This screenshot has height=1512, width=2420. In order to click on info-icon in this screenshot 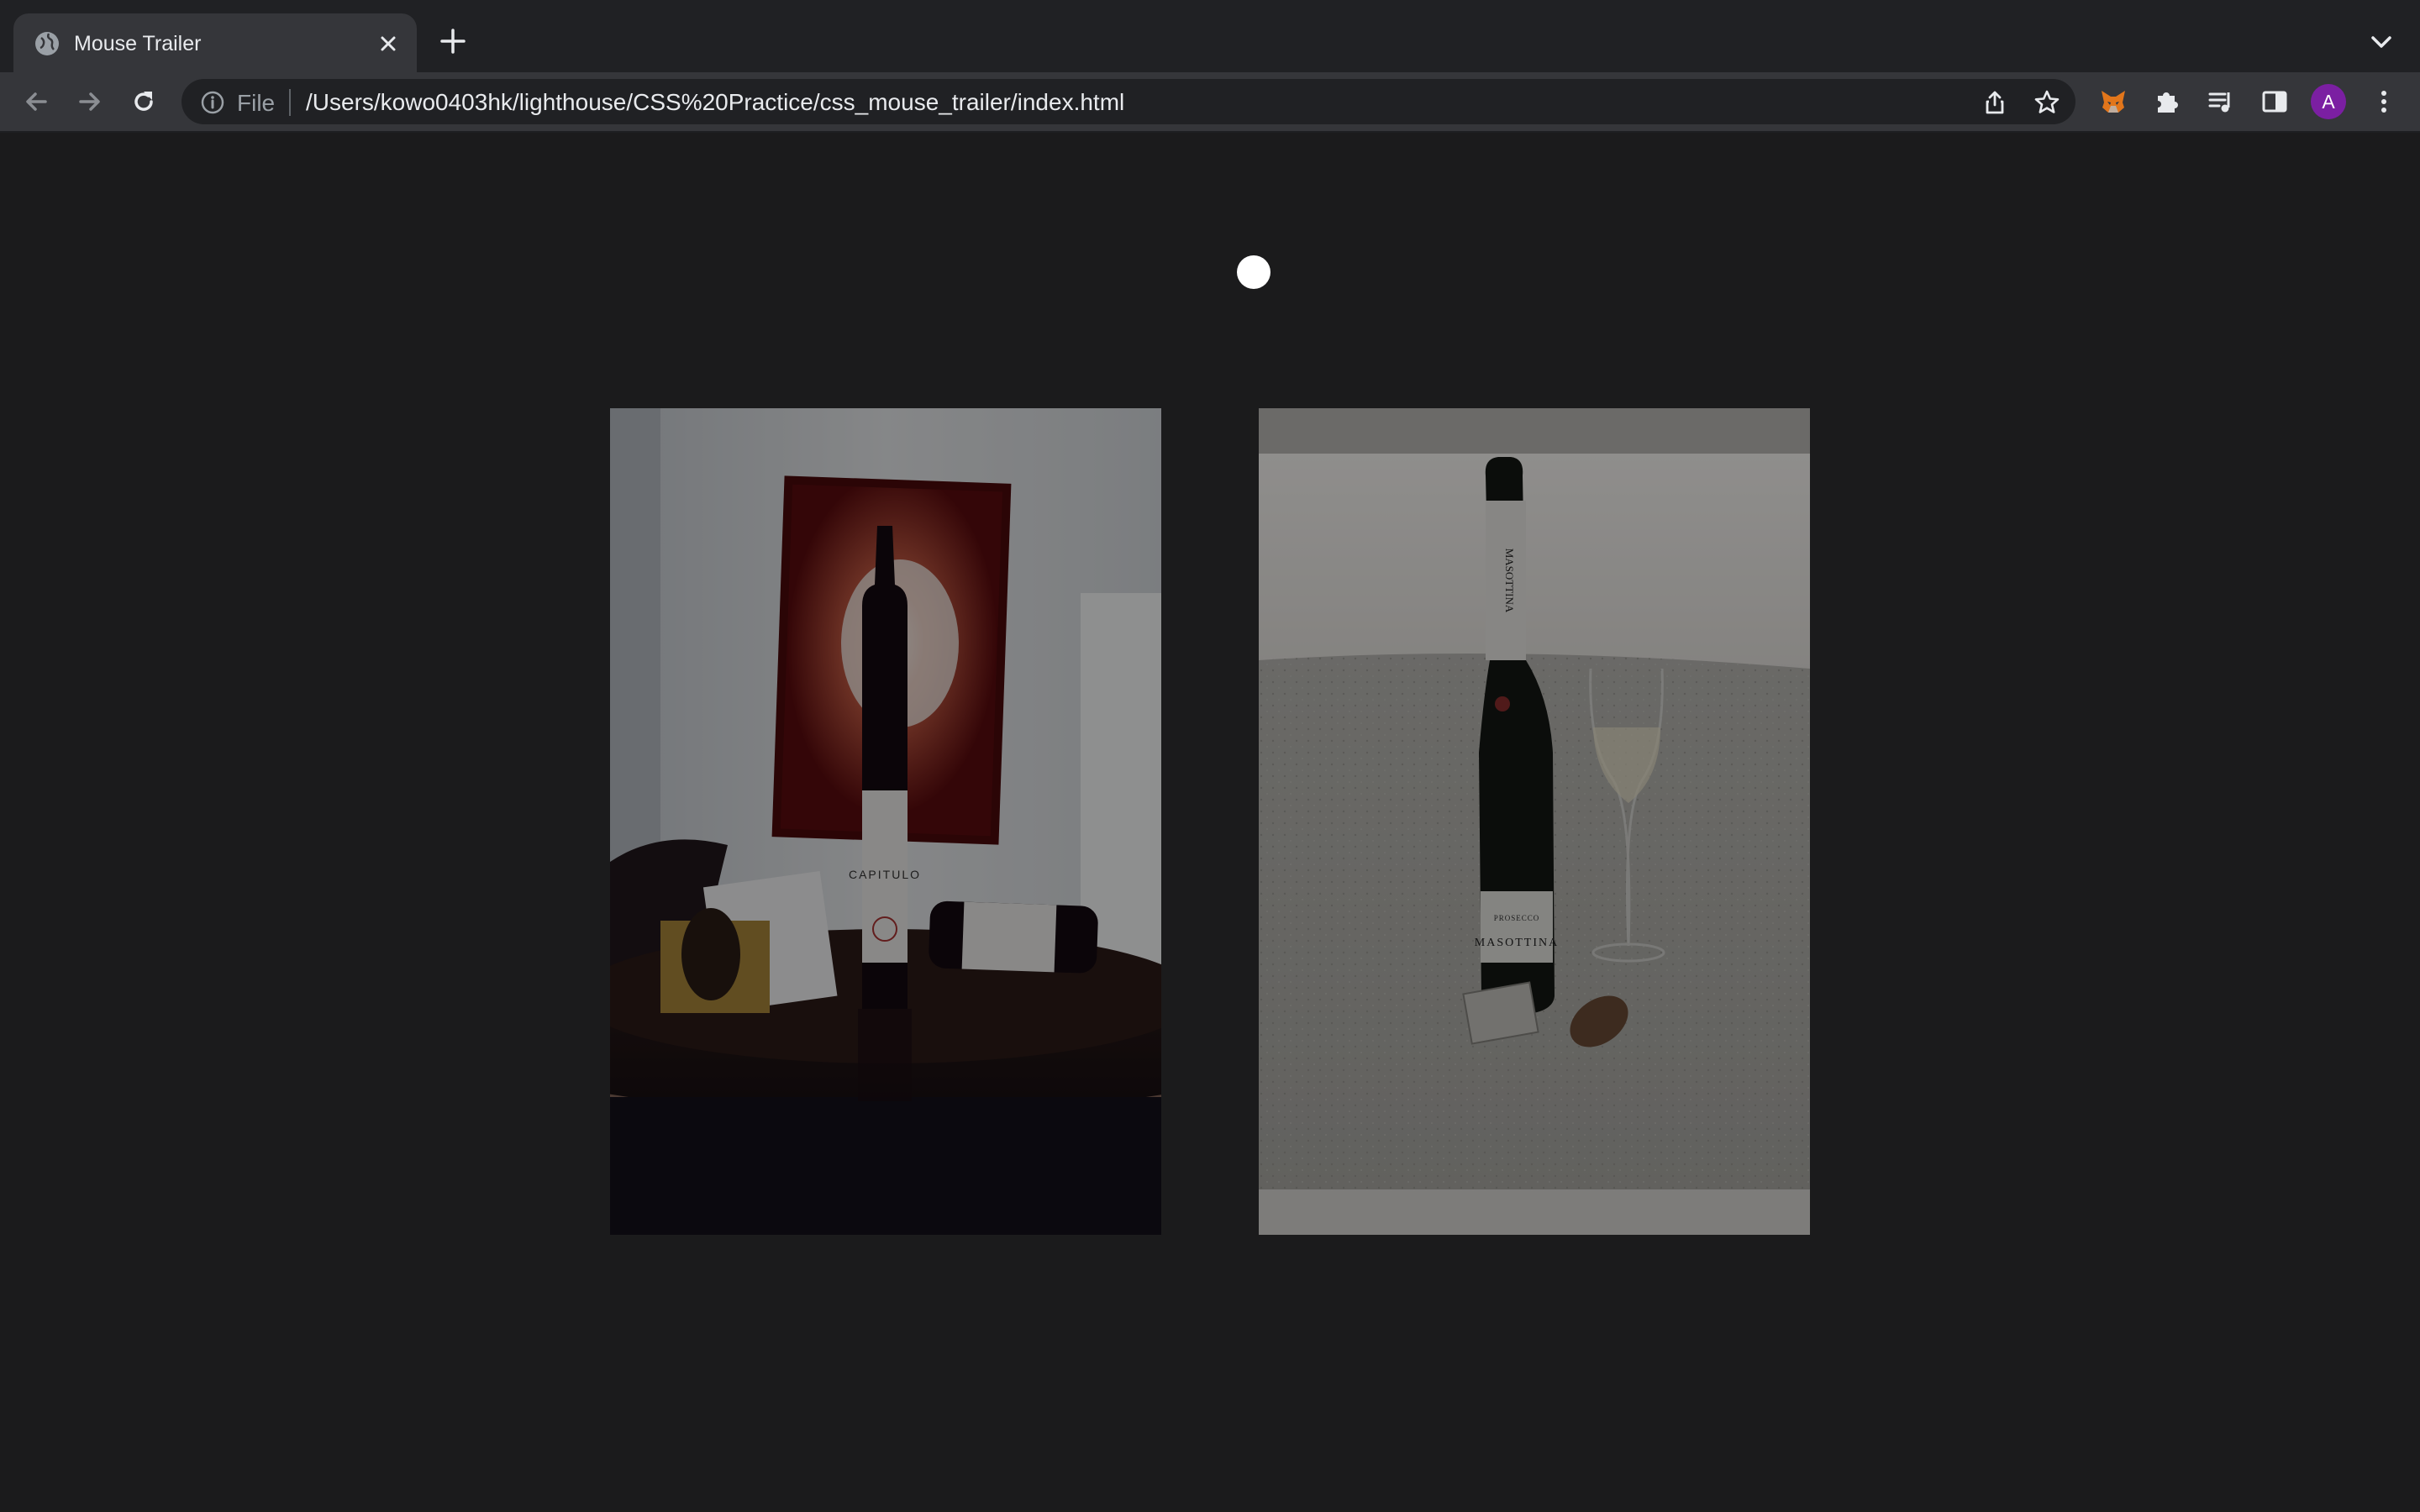, I will do `click(212, 102)`.